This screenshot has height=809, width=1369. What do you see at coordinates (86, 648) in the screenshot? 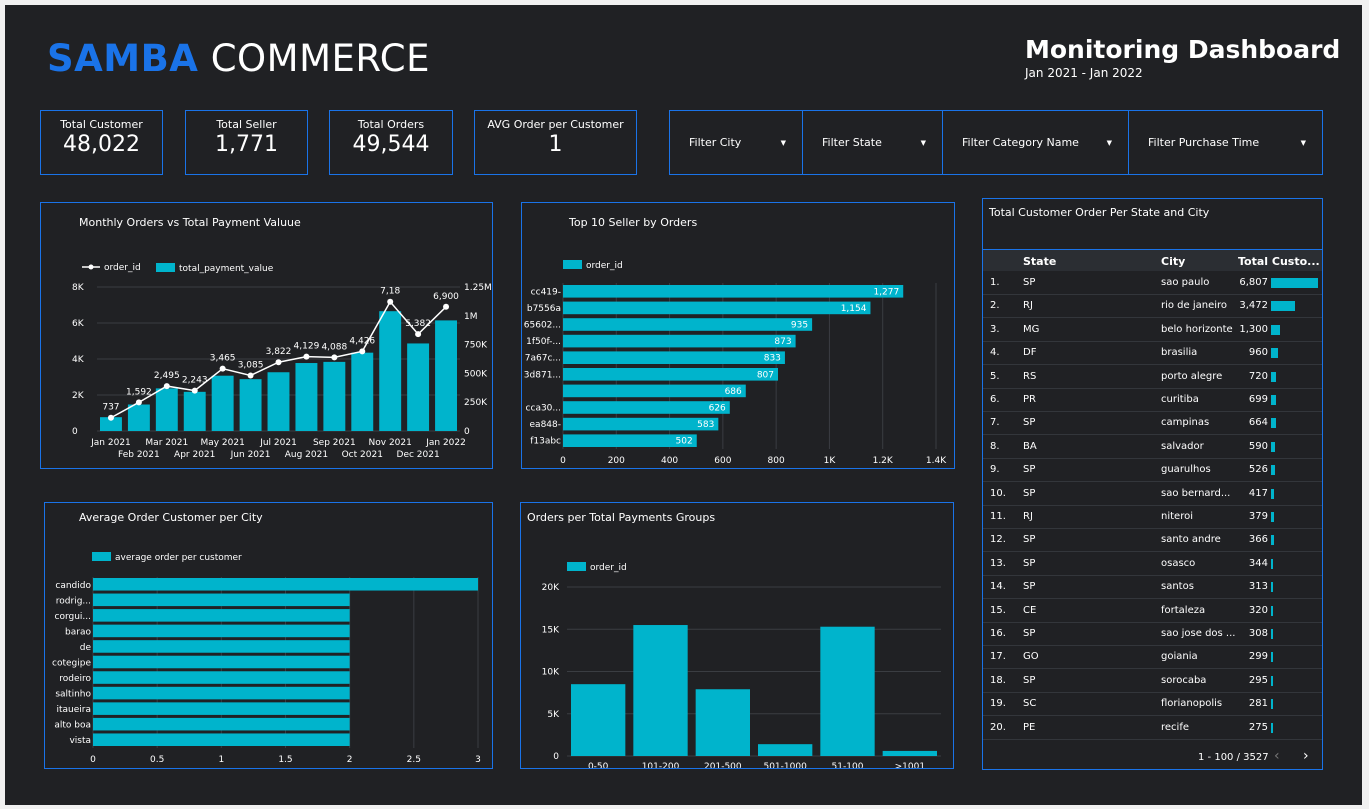
I see `y-category-label: de` at bounding box center [86, 648].